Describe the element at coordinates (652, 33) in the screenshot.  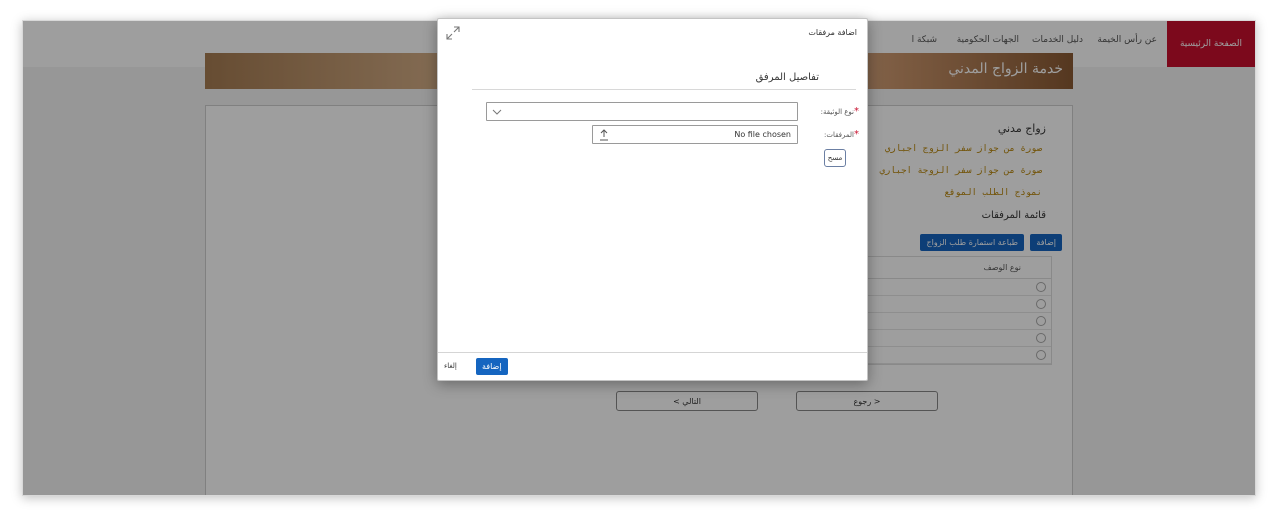
I see `dialog-header: اضافة مرفقات` at that location.